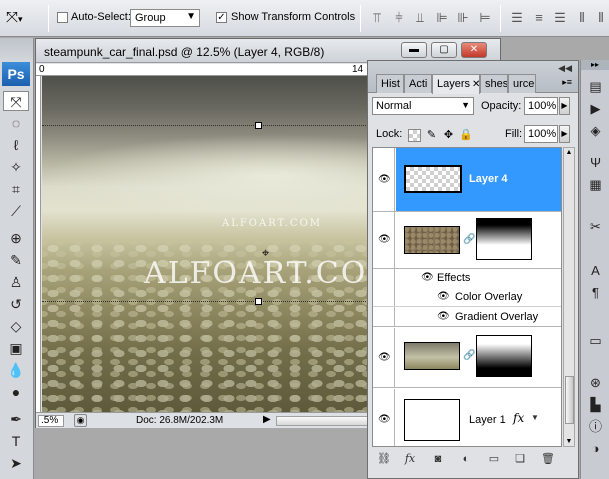  Describe the element at coordinates (16, 326) in the screenshot. I see `eraser-tool-icon: ◇` at that location.